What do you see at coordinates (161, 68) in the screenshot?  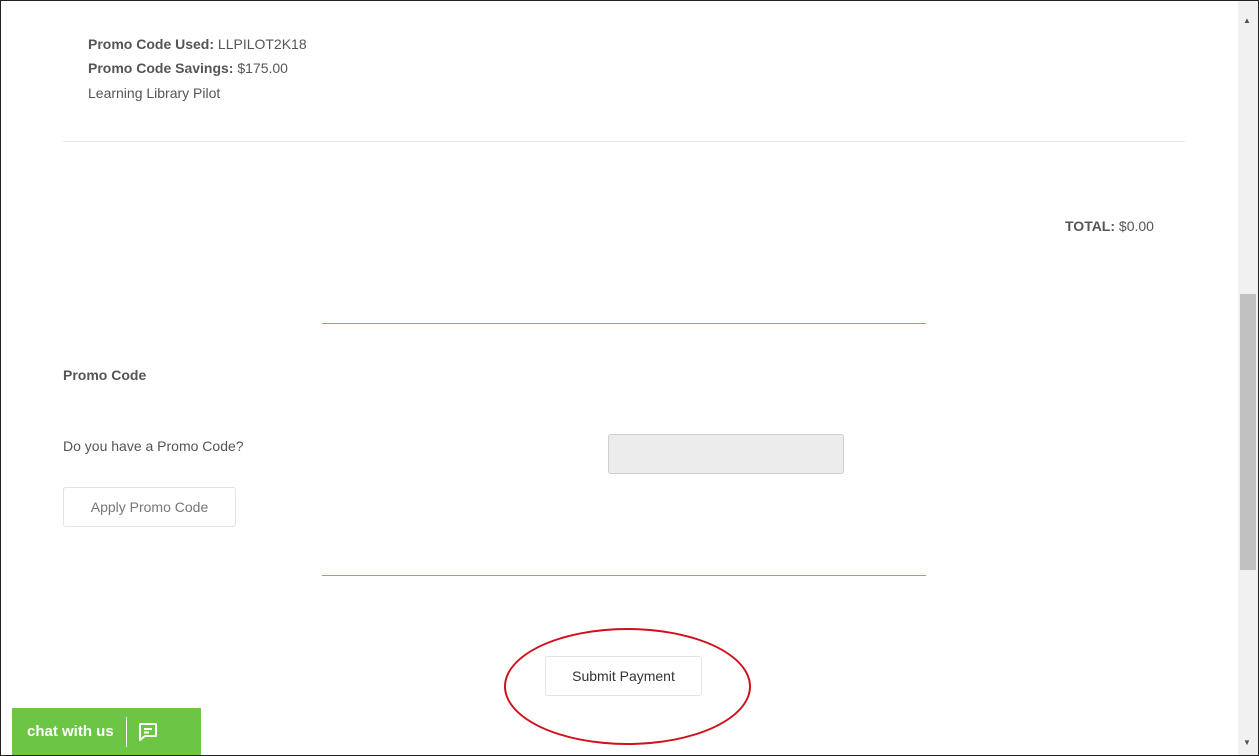 I see `promo-savings-label: Promo Code Savings:` at bounding box center [161, 68].